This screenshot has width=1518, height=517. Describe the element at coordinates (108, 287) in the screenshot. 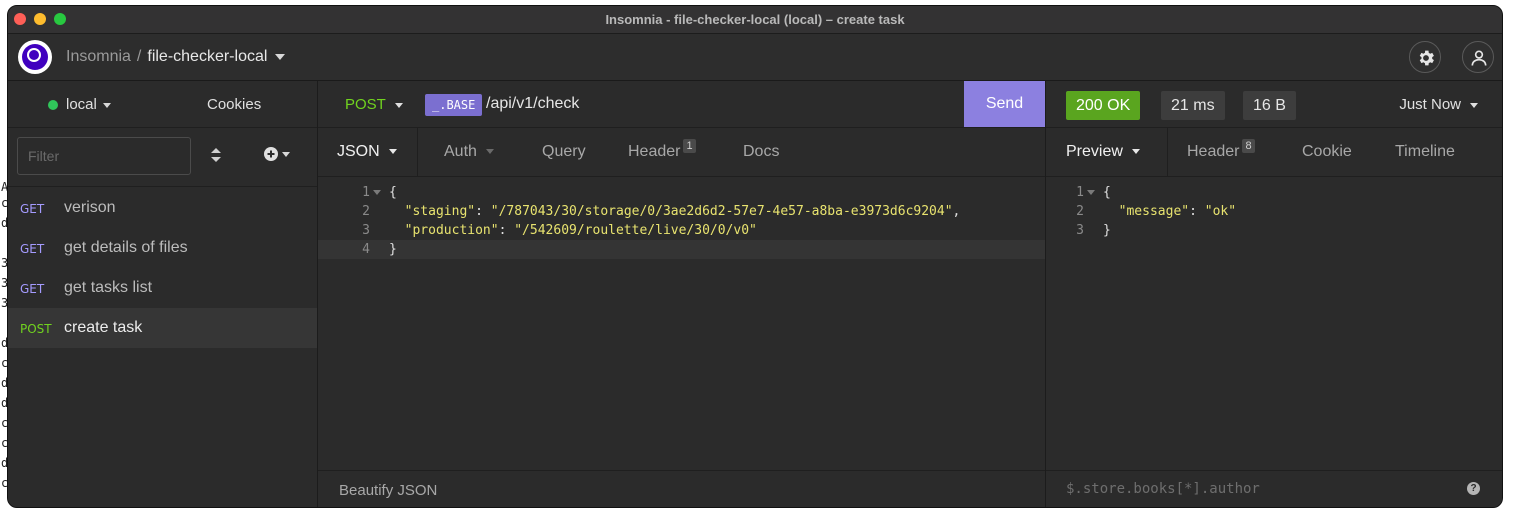

I see `request-name: get tasks list` at that location.